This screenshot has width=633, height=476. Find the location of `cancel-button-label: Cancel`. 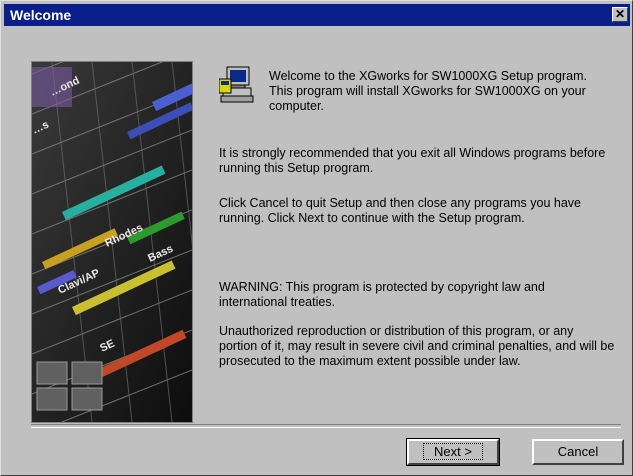

cancel-button-label: Cancel is located at coordinates (578, 451).